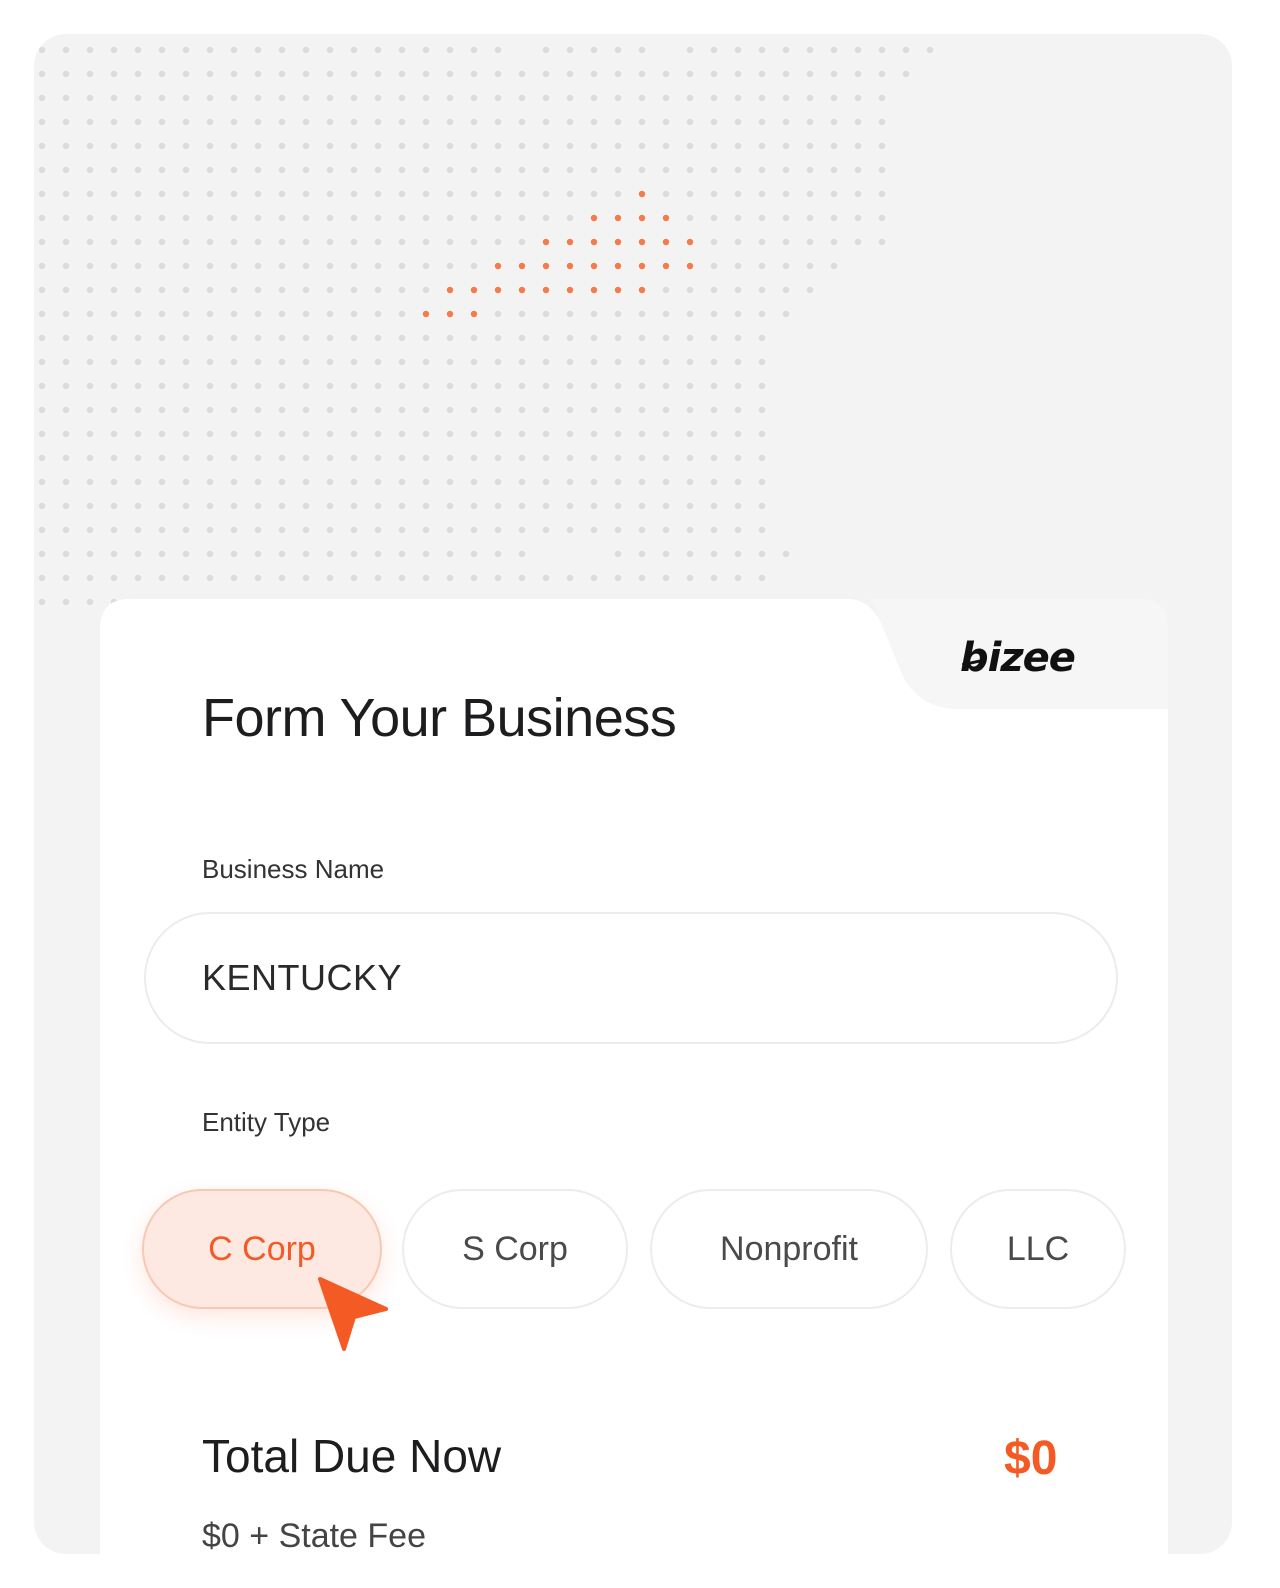  What do you see at coordinates (439, 718) in the screenshot?
I see `page-title: Form Your Business` at bounding box center [439, 718].